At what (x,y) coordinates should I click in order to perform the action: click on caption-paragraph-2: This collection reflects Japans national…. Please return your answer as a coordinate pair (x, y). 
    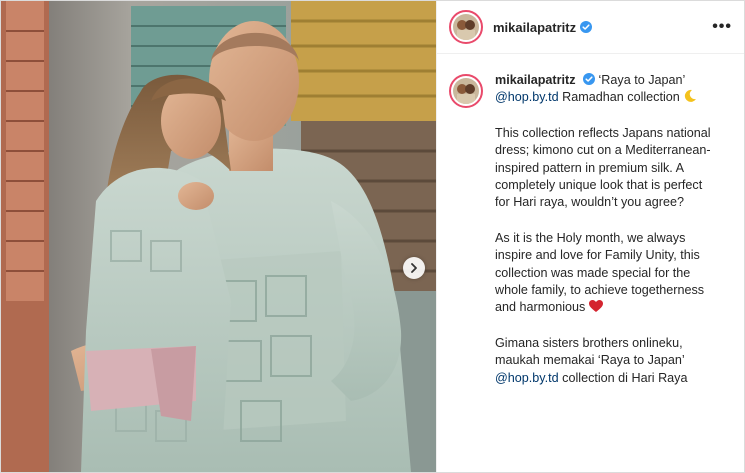
    Looking at the image, I should click on (603, 167).